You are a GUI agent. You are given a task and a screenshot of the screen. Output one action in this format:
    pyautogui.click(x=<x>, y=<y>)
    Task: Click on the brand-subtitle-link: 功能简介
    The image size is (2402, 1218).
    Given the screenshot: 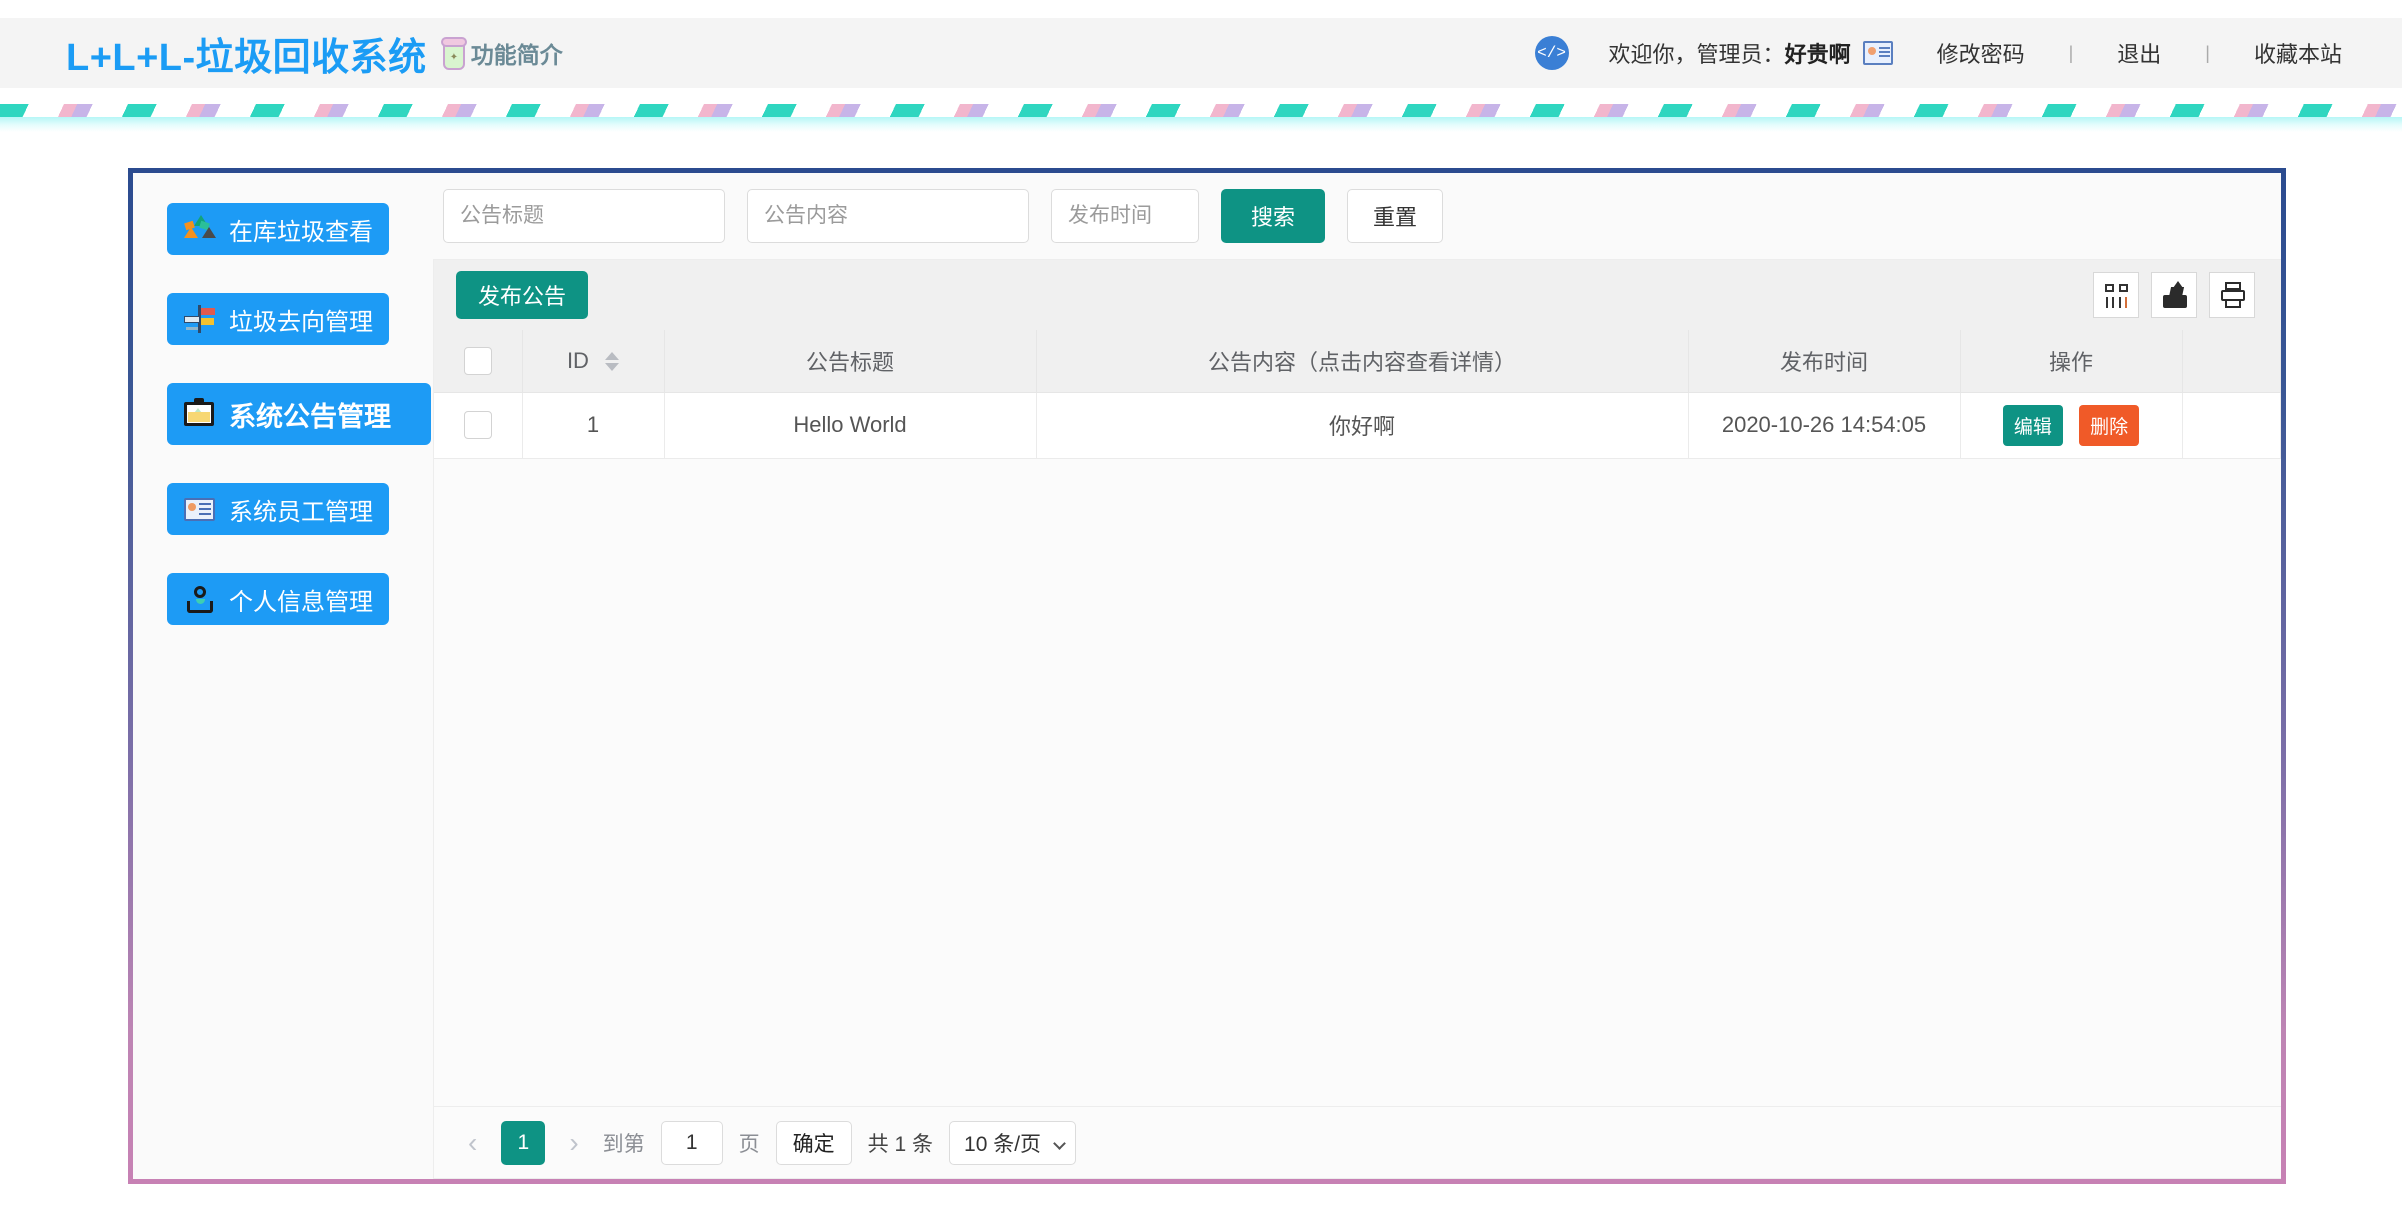 What is the action you would take?
    pyautogui.click(x=517, y=53)
    